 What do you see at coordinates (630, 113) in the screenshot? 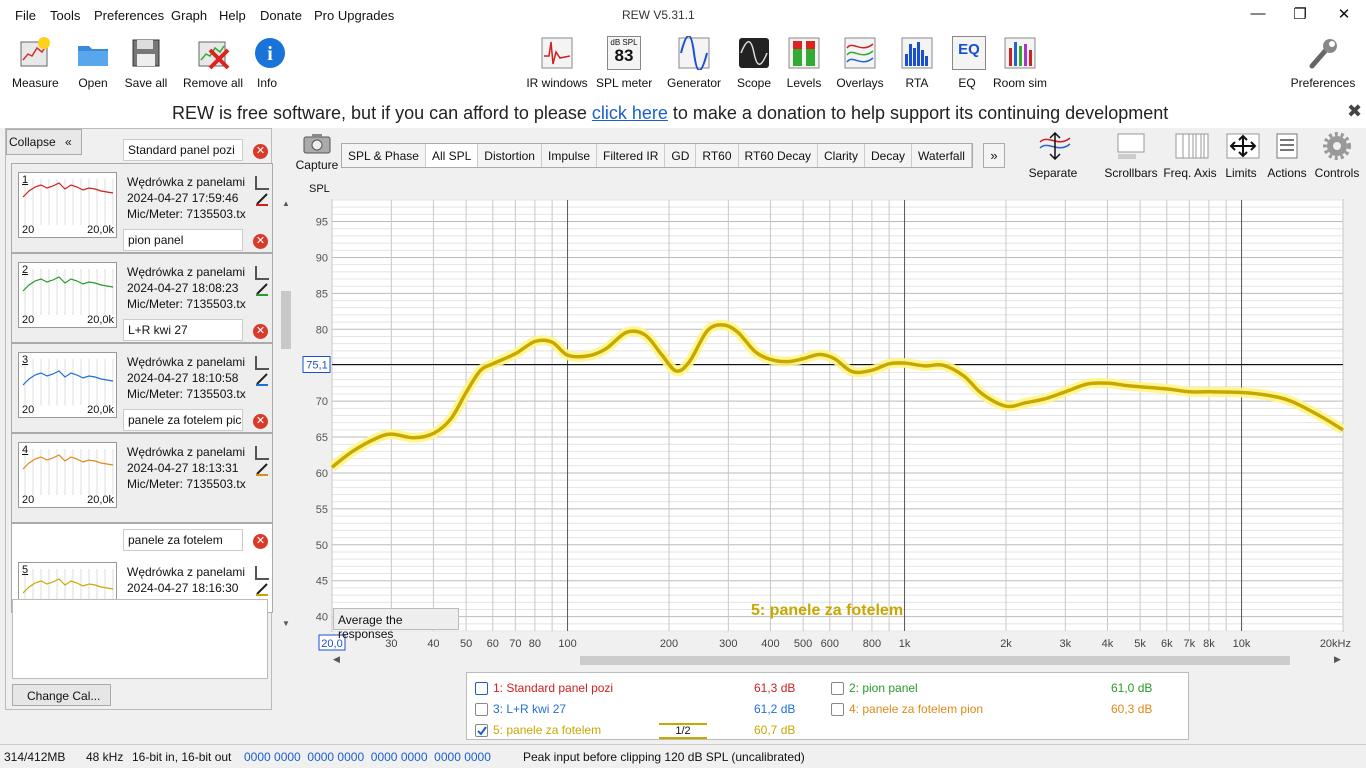
I see `donate-link: click here` at bounding box center [630, 113].